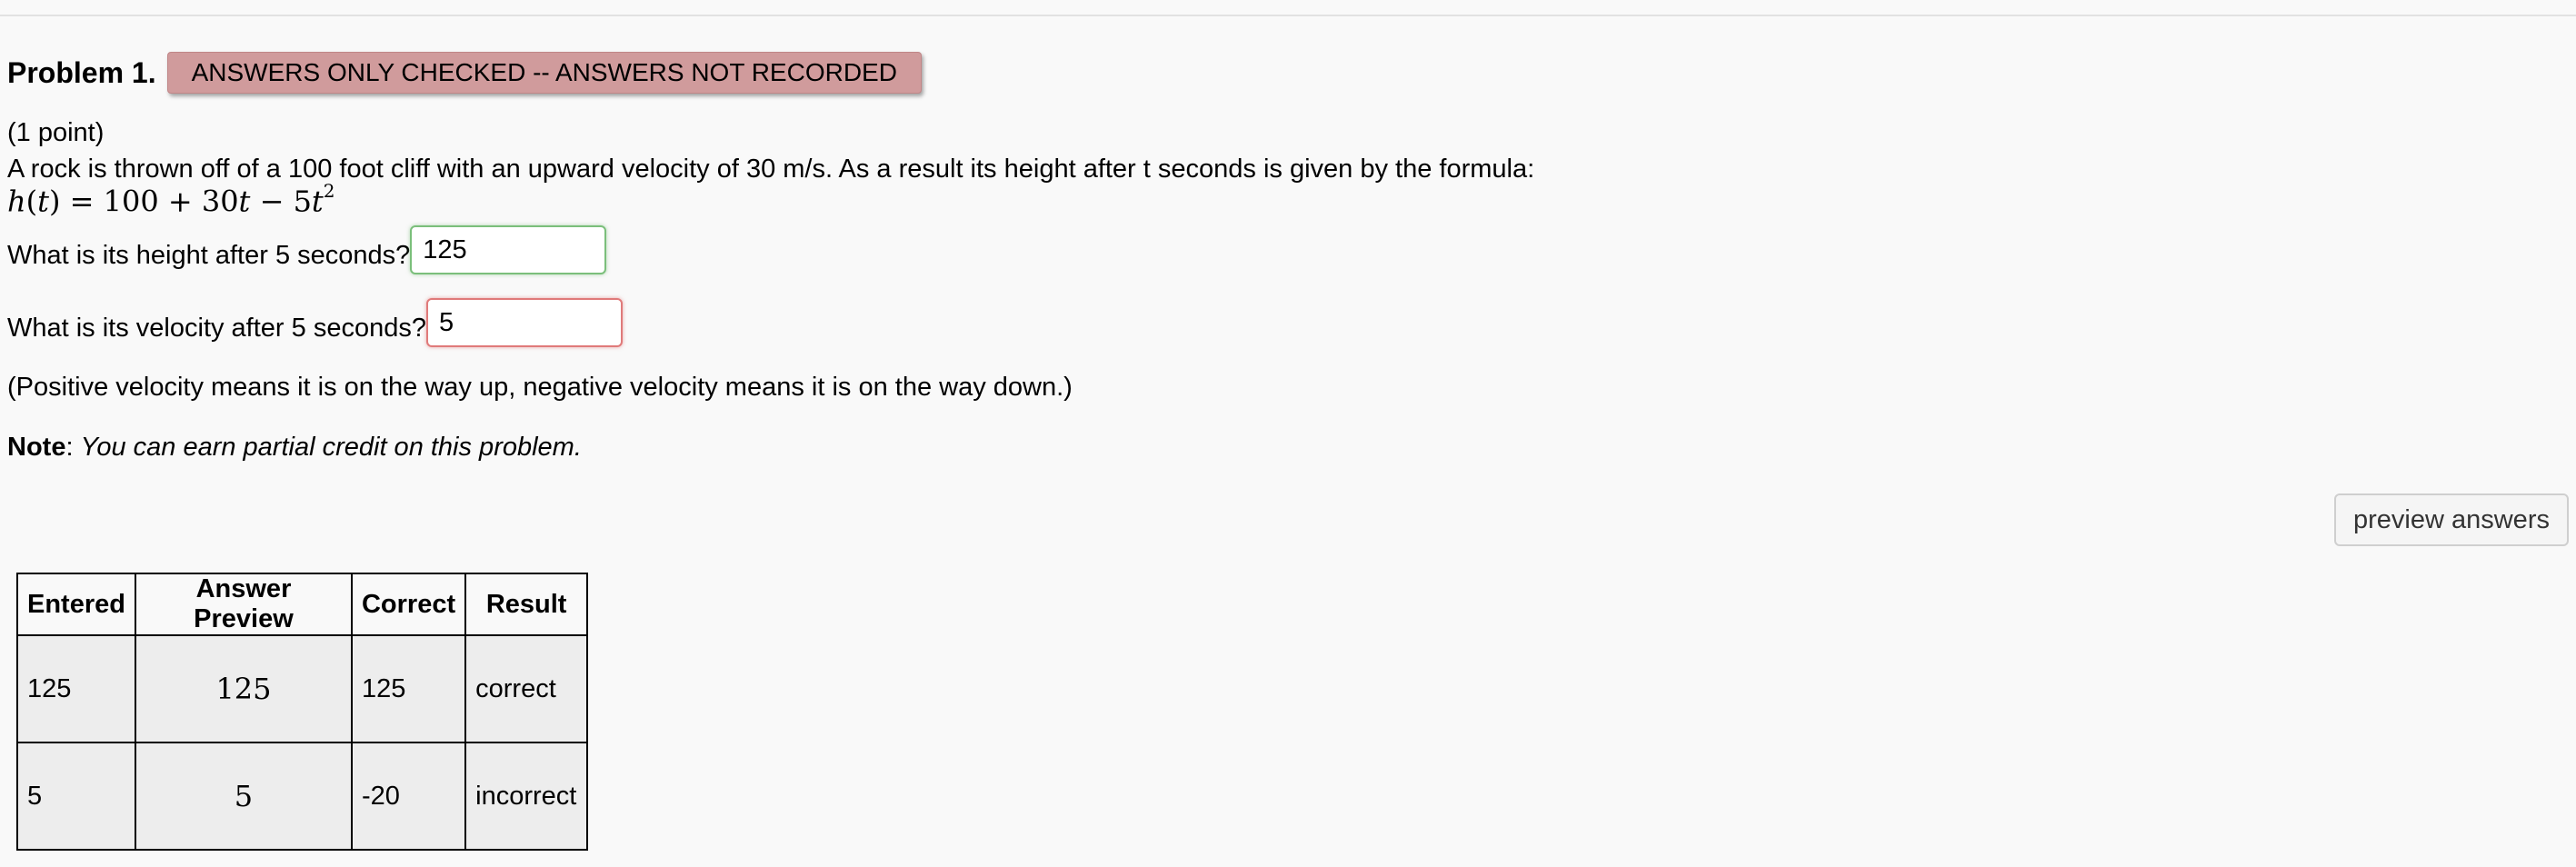  Describe the element at coordinates (526, 688) in the screenshot. I see `result-cell: correct` at that location.